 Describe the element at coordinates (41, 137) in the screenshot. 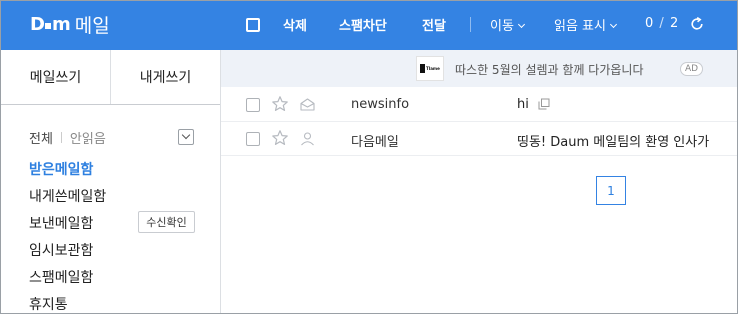

I see `filter-all: 전체` at that location.